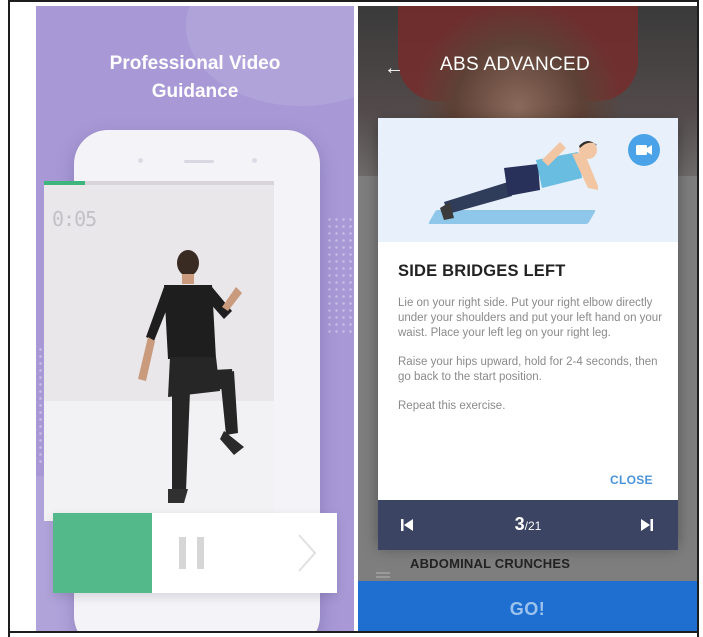  Describe the element at coordinates (490, 563) in the screenshot. I see `next-exercise-name: ABDOMINAL CRUNCHES` at that location.